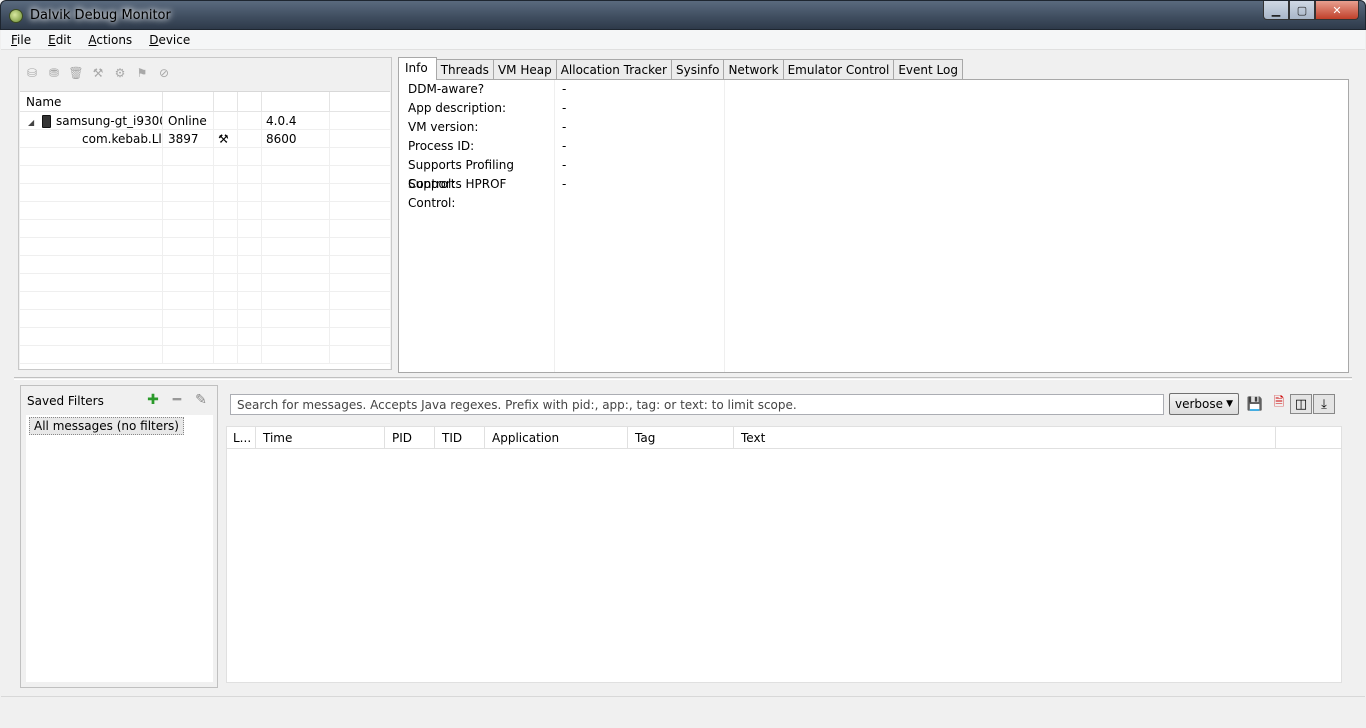 The image size is (1366, 728). What do you see at coordinates (873, 173) in the screenshot?
I see `info-row: Supports Profiling Control: -` at bounding box center [873, 173].